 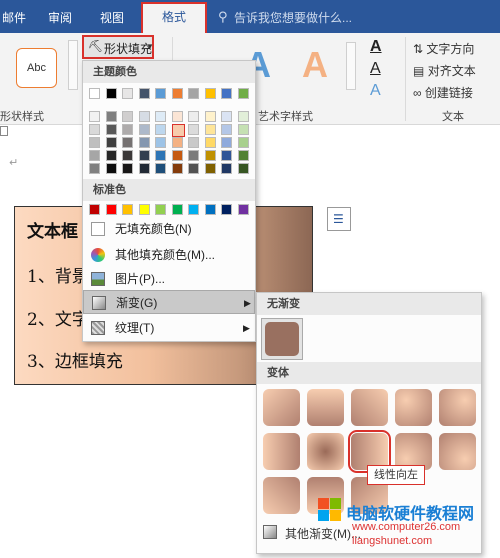 What do you see at coordinates (375, 69) in the screenshot?
I see `text-outline-icon: A` at bounding box center [375, 69].